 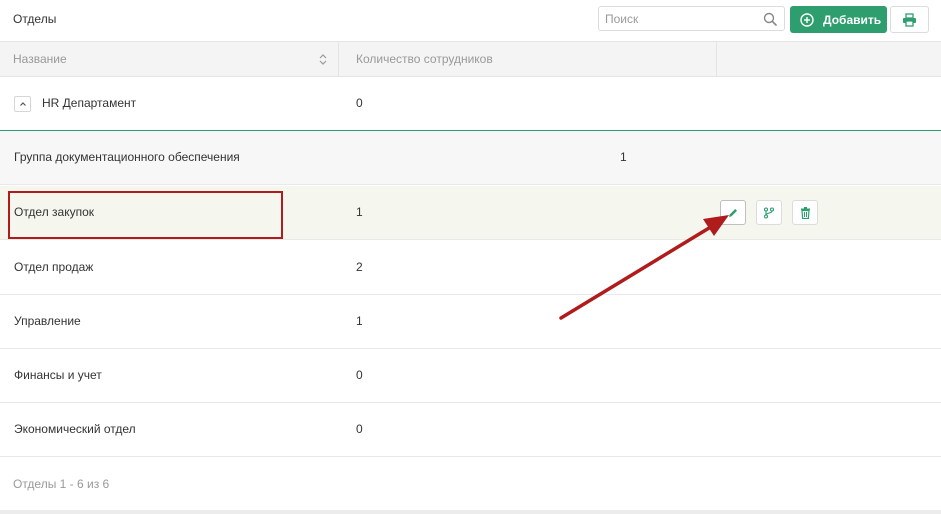 I want to click on trash-icon, so click(x=805, y=212).